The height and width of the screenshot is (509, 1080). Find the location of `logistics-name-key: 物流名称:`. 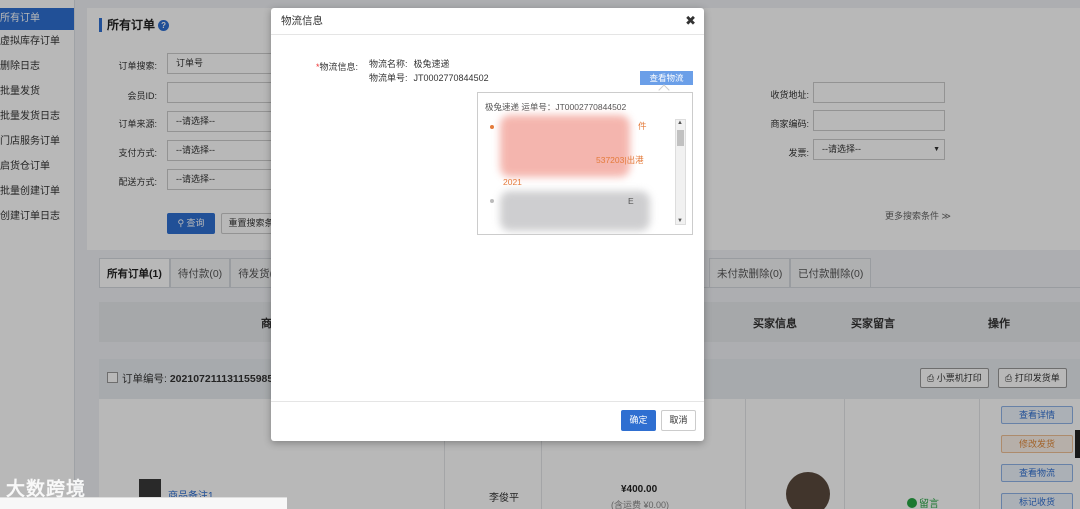

logistics-name-key: 物流名称: is located at coordinates (388, 64).